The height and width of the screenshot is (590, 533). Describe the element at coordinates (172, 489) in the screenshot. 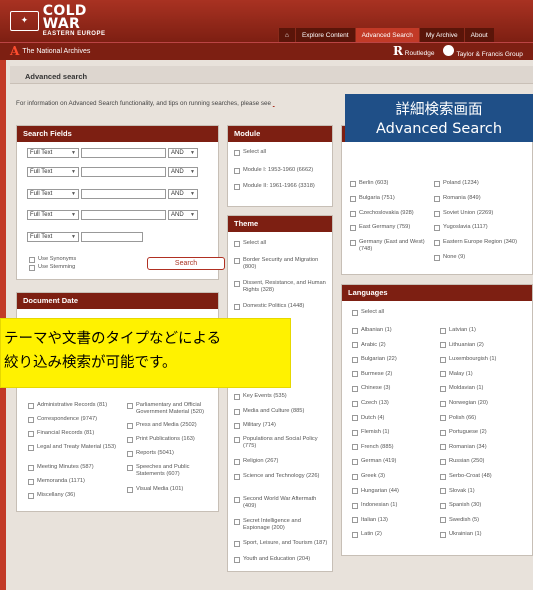

I see `doc-type-item: Visual Media (101)` at that location.